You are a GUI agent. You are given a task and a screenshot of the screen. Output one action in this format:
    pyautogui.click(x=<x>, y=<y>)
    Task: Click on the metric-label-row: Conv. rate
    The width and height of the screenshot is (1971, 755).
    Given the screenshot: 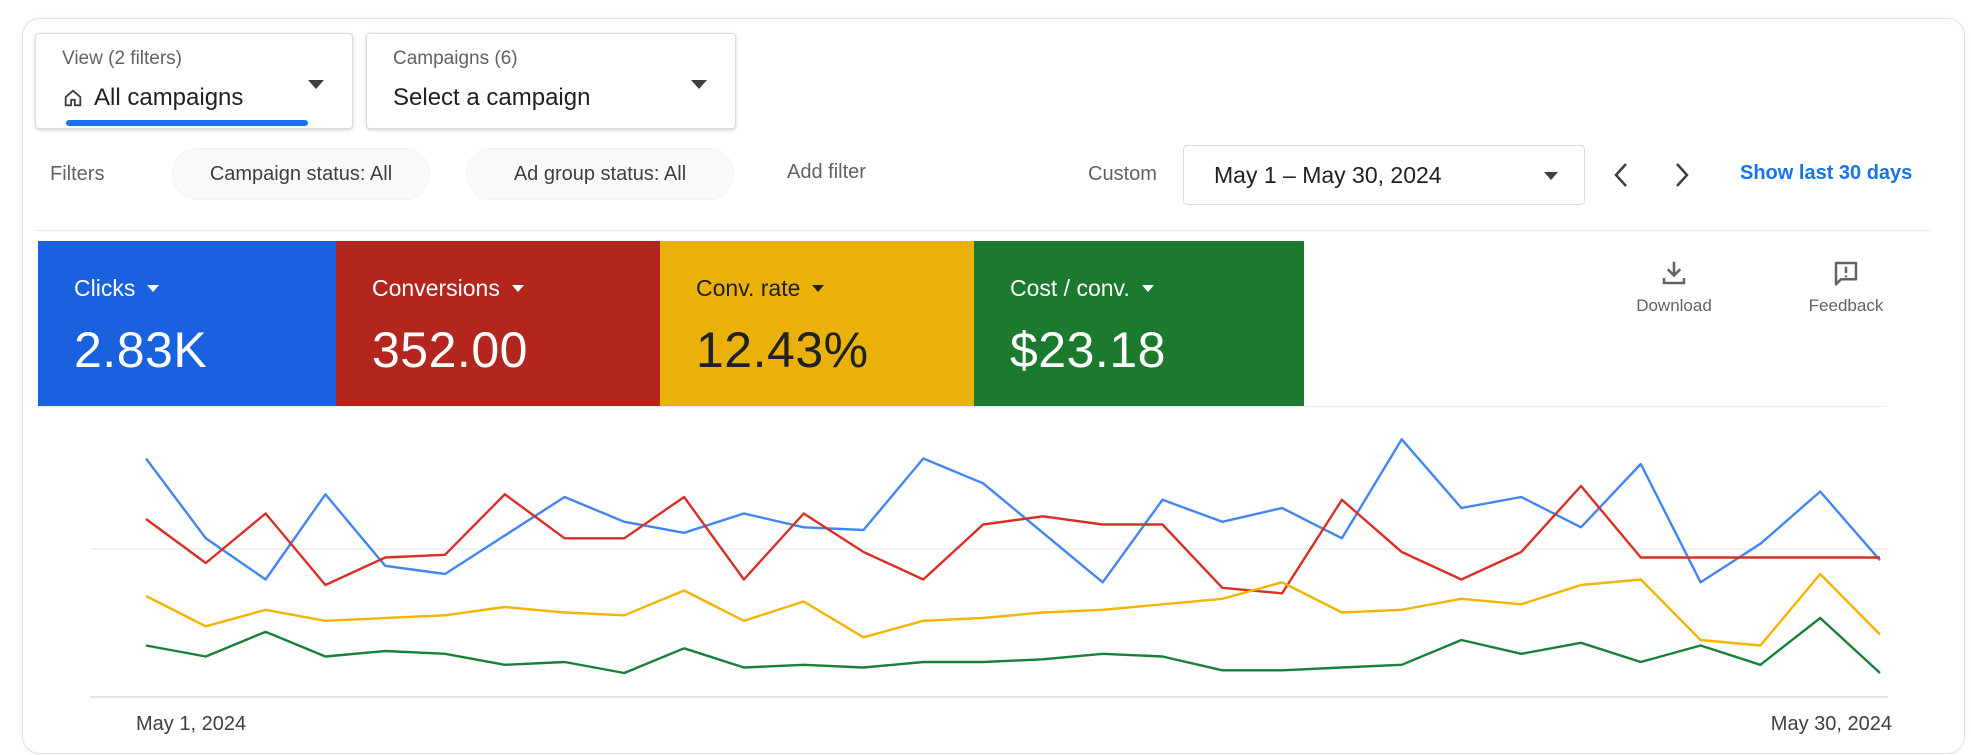 What is the action you would take?
    pyautogui.click(x=760, y=288)
    